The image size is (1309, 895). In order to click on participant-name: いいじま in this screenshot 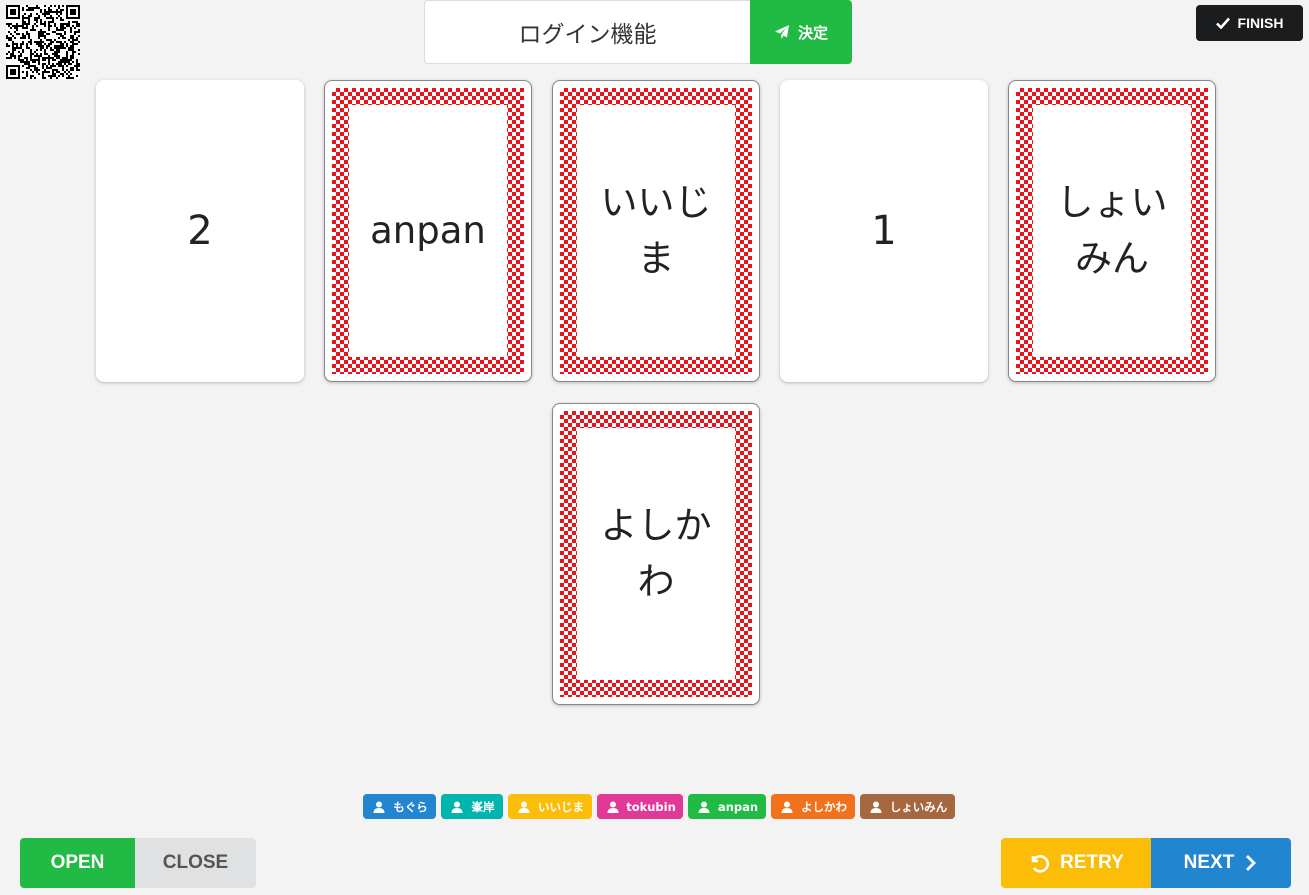, I will do `click(561, 806)`.